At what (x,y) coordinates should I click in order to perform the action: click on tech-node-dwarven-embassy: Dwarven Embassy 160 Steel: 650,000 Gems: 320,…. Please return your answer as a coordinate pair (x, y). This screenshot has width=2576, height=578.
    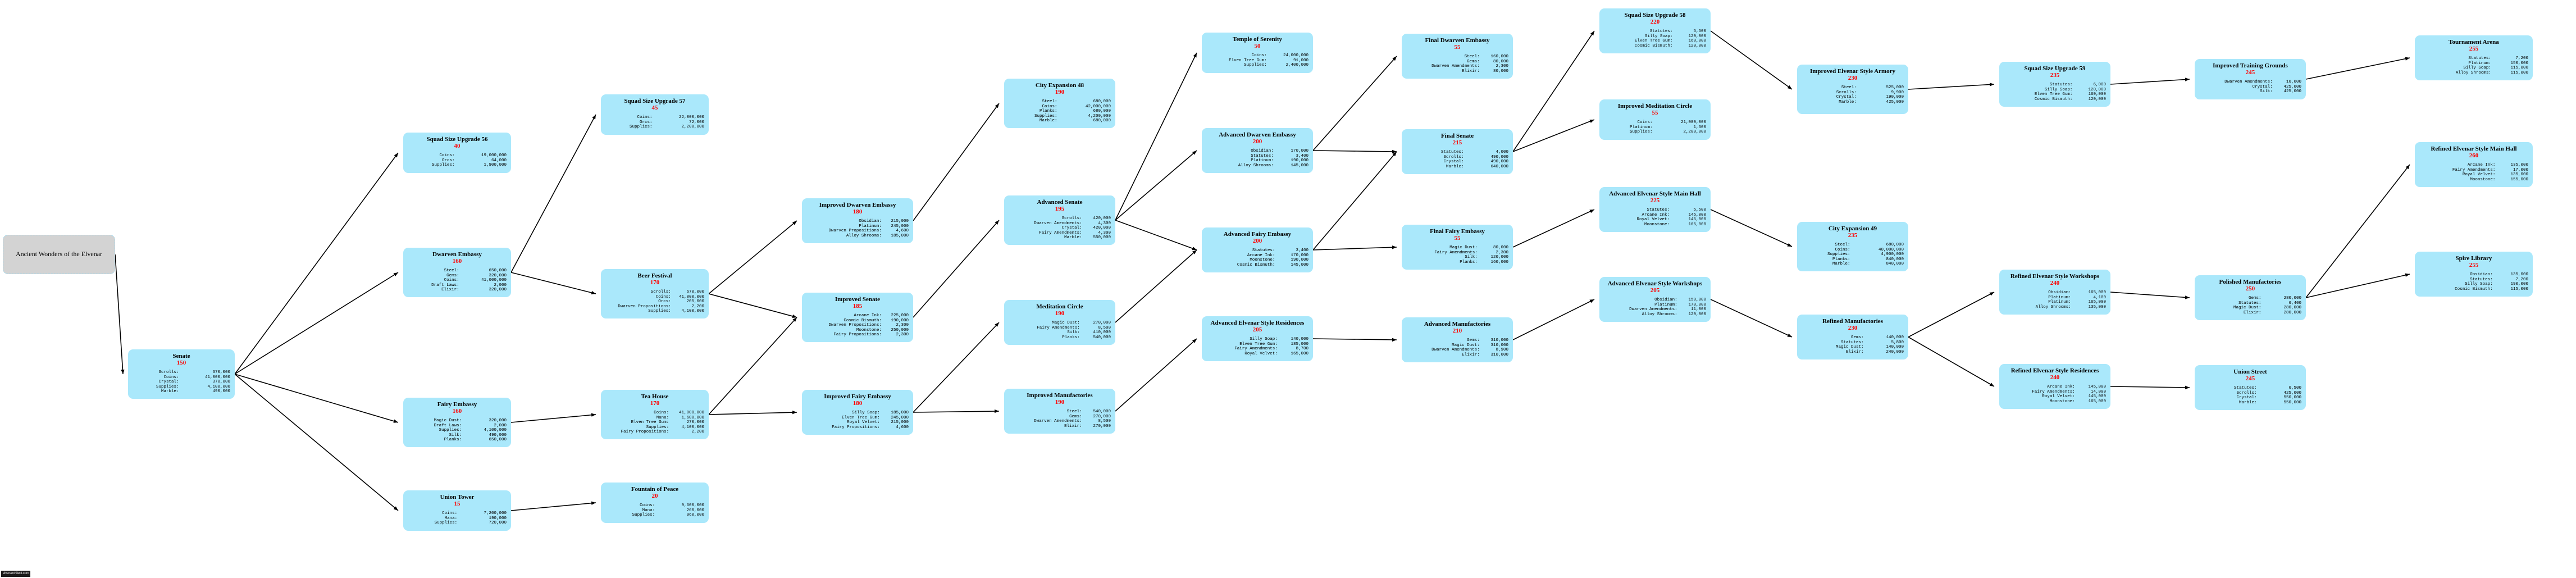
    Looking at the image, I should click on (457, 272).